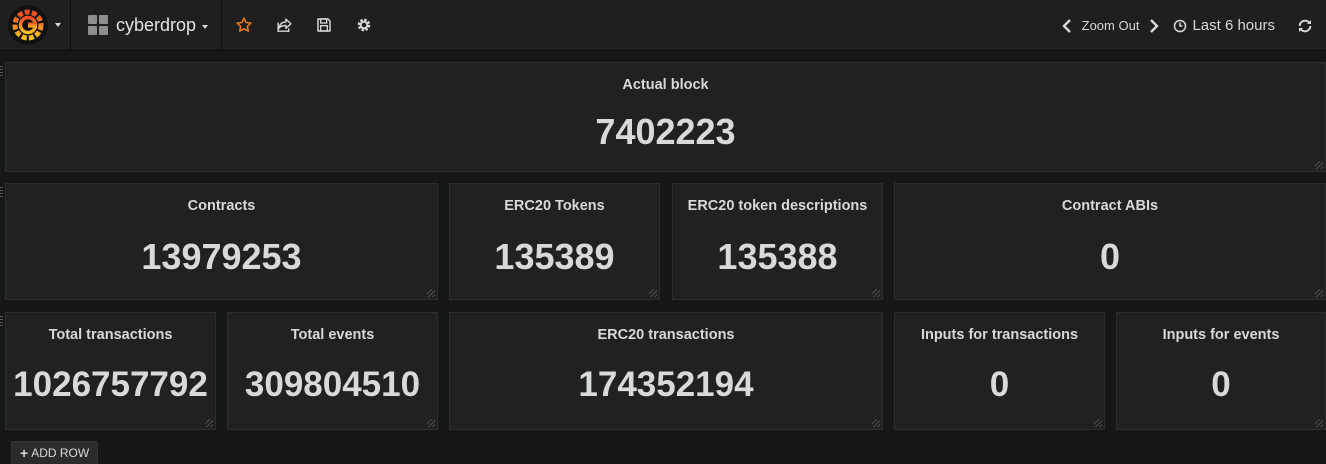  What do you see at coordinates (28, 25) in the screenshot?
I see `grafana-logo-icon` at bounding box center [28, 25].